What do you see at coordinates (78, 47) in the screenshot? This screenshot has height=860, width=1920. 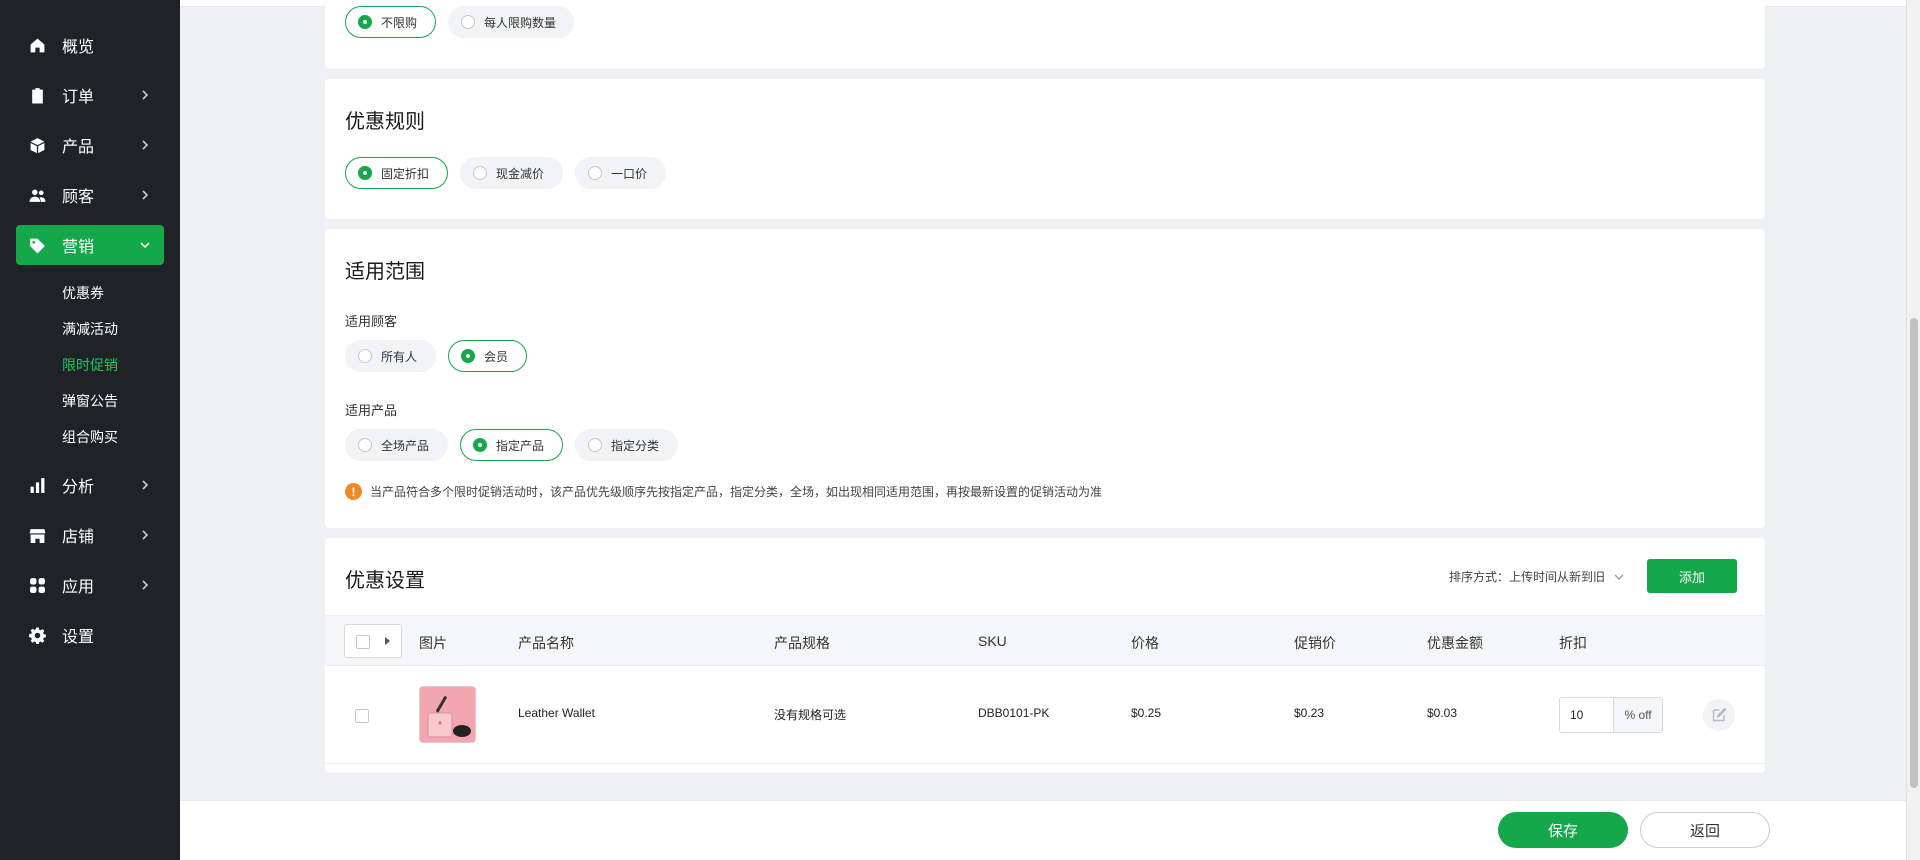 I see `sidebar-item-label: 概览` at bounding box center [78, 47].